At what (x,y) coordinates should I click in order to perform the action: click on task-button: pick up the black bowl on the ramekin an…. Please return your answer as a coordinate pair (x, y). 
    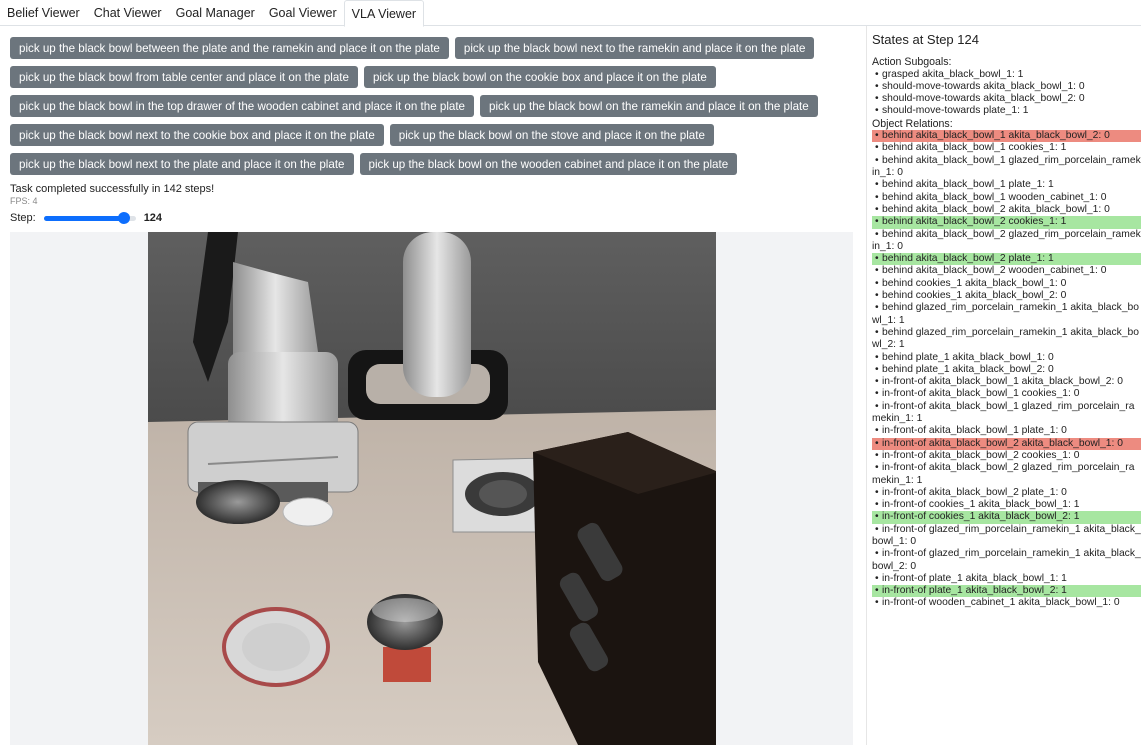
    Looking at the image, I should click on (649, 106).